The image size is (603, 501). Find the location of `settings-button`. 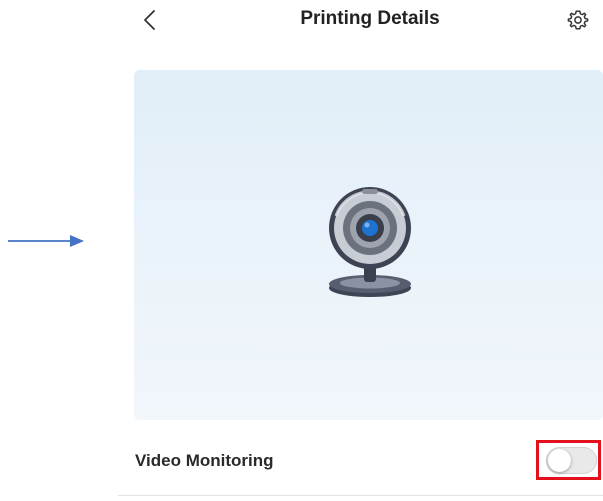

settings-button is located at coordinates (578, 20).